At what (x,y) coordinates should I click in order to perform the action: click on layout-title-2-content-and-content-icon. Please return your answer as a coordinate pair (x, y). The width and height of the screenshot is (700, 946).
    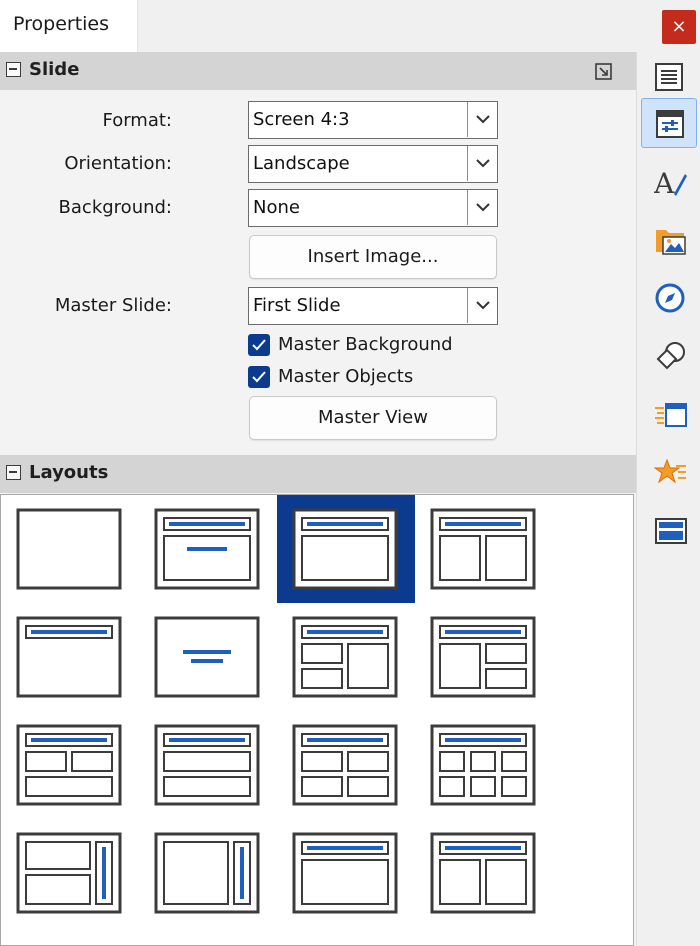
    Looking at the image, I should click on (345, 657).